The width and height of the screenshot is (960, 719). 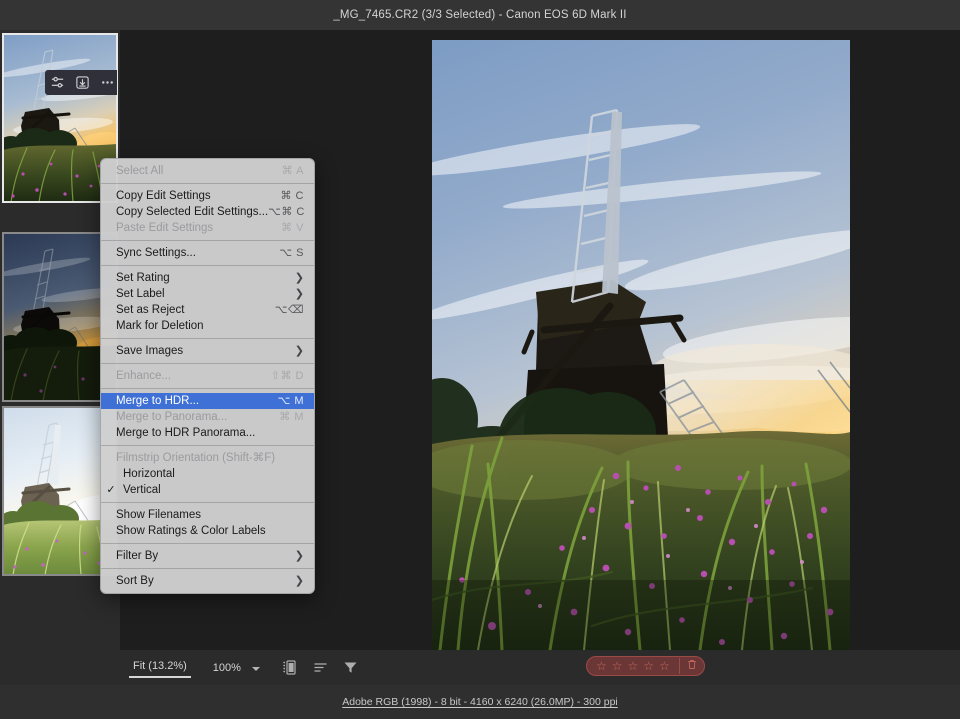 What do you see at coordinates (143, 278) in the screenshot?
I see `menu-item-label: Set Rating` at bounding box center [143, 278].